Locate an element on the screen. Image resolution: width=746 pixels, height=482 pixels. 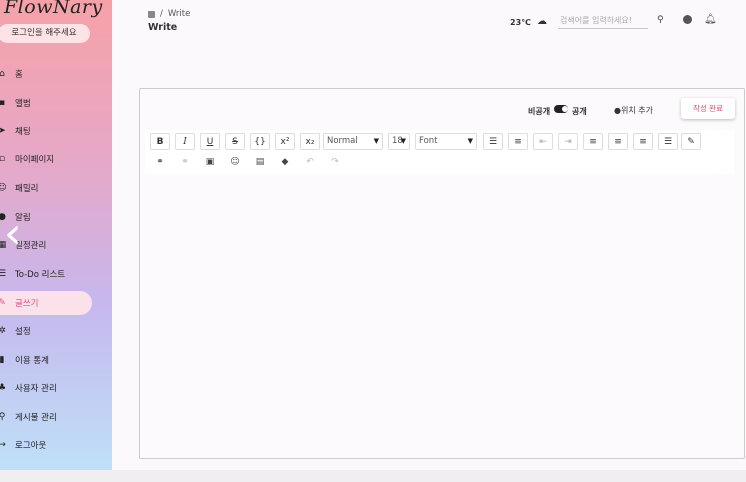
sidebar-item-user-admin: ♣ 사용자 관리 is located at coordinates (46, 388).